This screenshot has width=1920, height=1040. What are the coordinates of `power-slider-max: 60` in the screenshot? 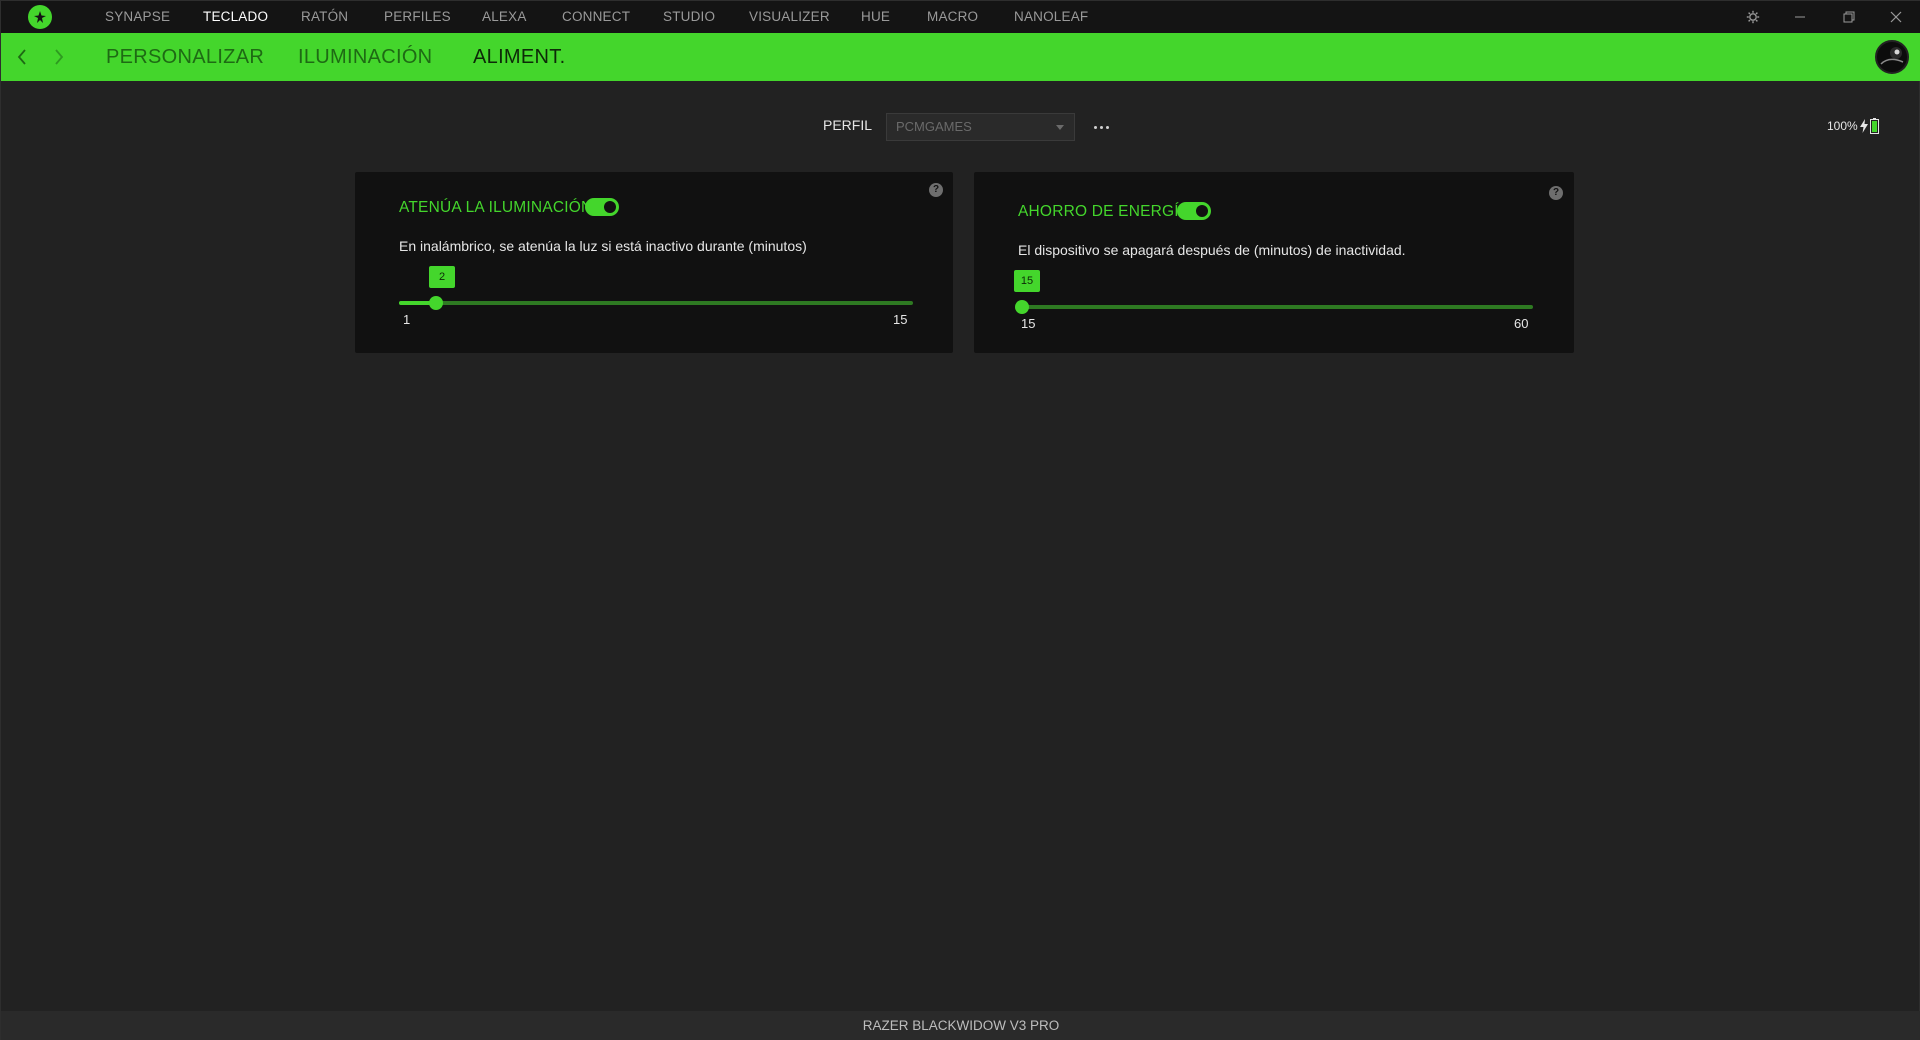 It's located at (1521, 323).